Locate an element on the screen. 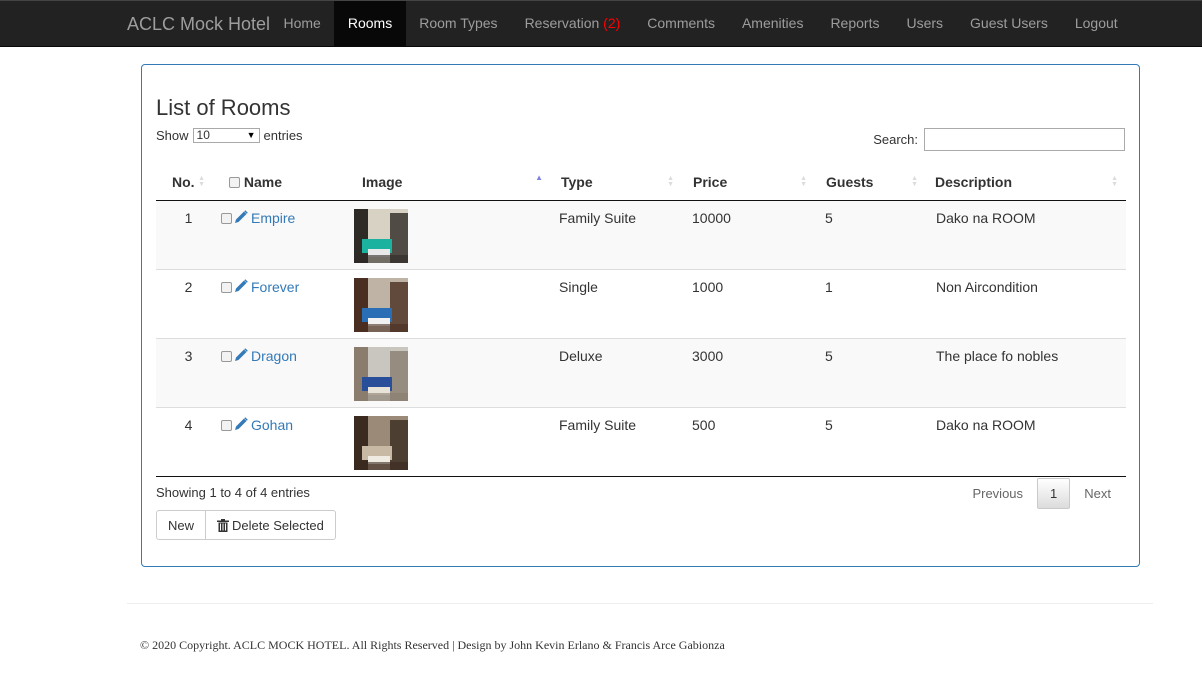 This screenshot has width=1202, height=677. room-price: 10000 is located at coordinates (711, 217).